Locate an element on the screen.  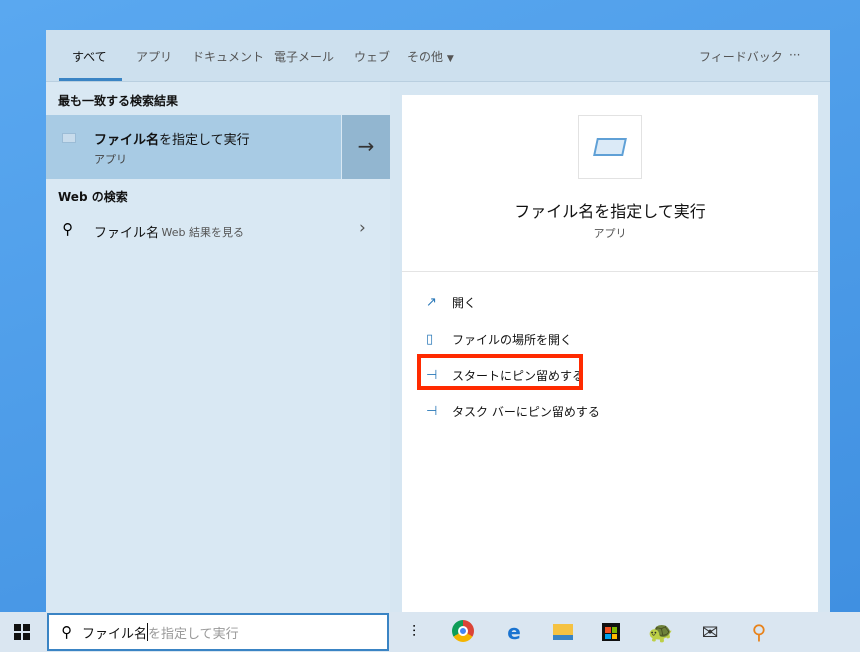
tab-documents: ドキュメント is located at coordinates (228, 56).